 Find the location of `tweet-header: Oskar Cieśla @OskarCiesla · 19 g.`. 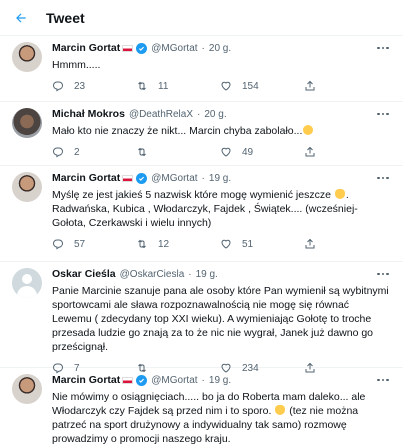

tweet-header: Oskar Cieśla @OskarCiesla · 19 g. is located at coordinates (135, 274).